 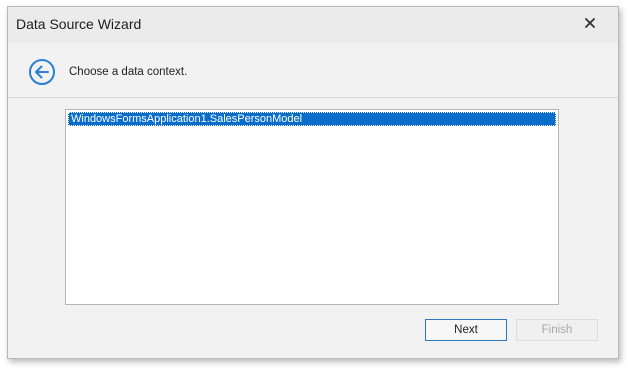 I want to click on close-button, so click(x=590, y=23).